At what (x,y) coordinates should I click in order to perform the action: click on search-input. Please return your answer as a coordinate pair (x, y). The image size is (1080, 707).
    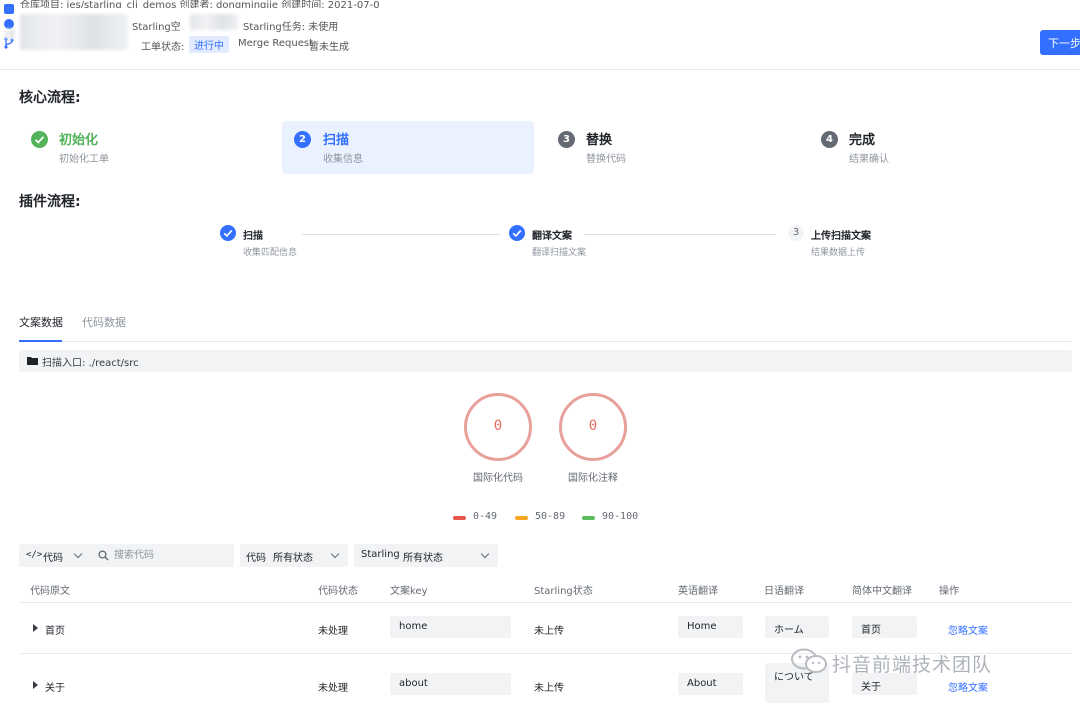
    Looking at the image, I should click on (171, 555).